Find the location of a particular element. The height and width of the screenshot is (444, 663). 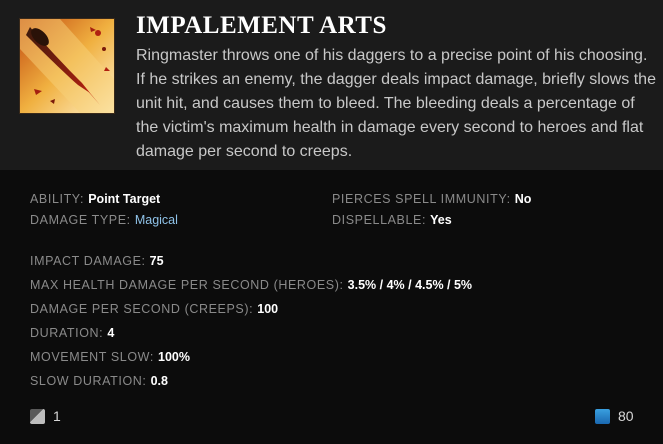

stat-row: MOVEMENT SLOW: 100% is located at coordinates (110, 357).